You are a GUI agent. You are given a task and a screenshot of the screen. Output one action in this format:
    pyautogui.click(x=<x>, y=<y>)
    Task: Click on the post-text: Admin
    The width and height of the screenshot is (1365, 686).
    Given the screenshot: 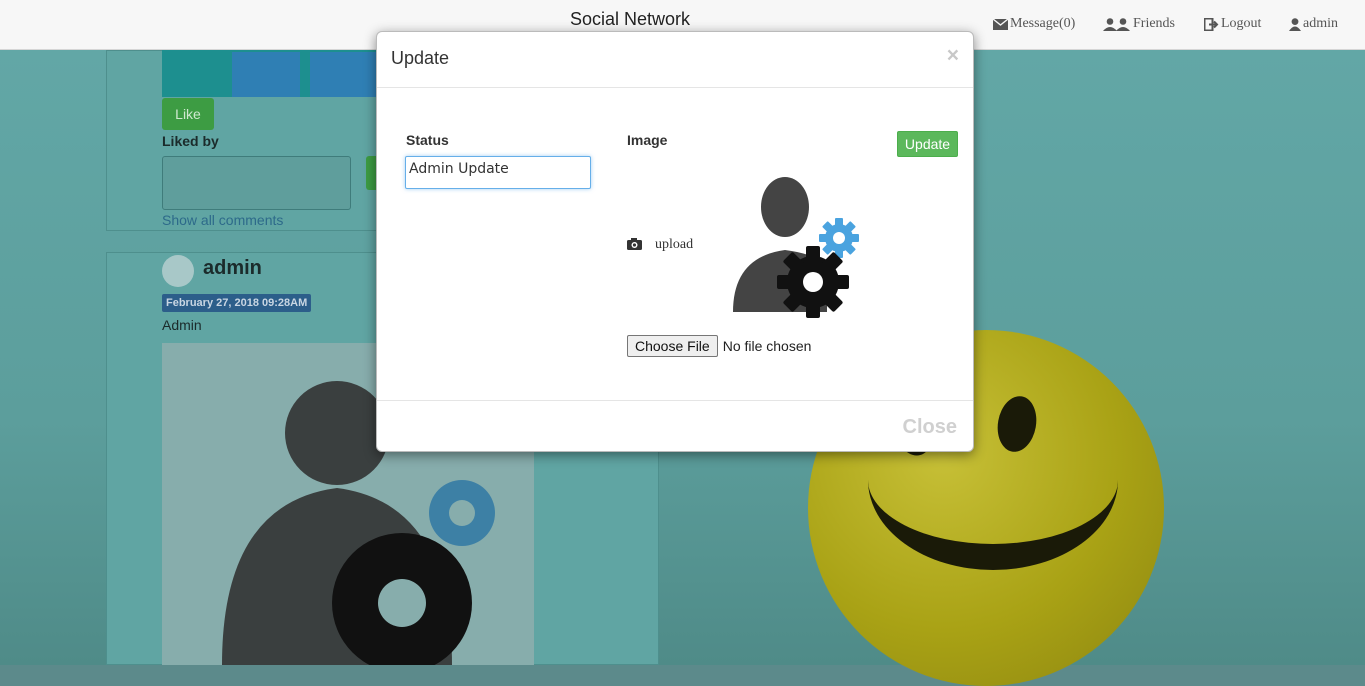 What is the action you would take?
    pyautogui.click(x=182, y=325)
    